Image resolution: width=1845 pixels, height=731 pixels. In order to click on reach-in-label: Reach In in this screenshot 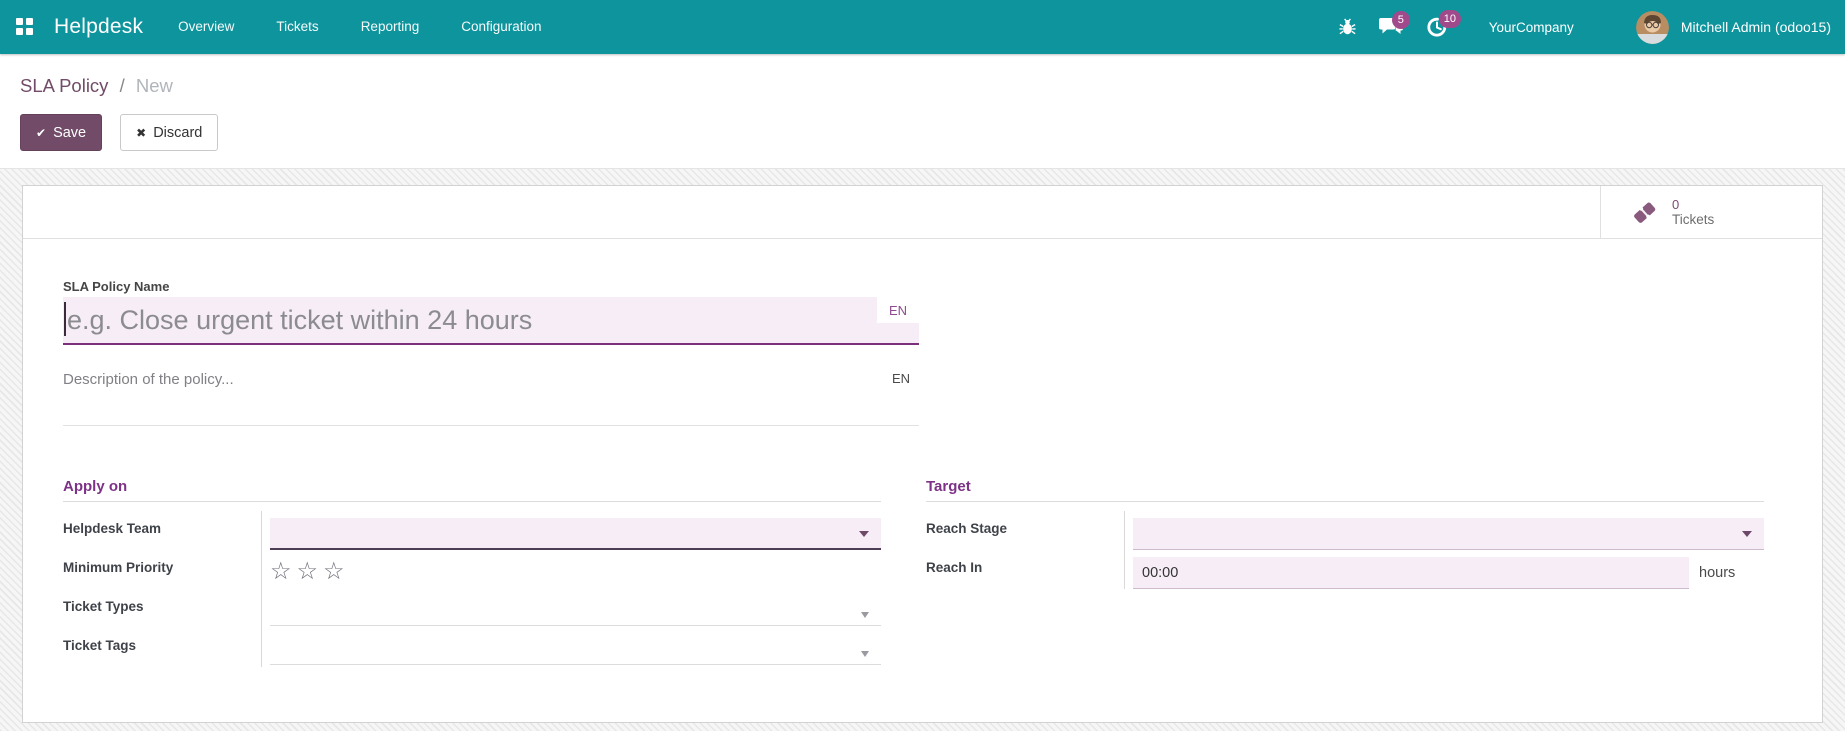, I will do `click(1025, 569)`.